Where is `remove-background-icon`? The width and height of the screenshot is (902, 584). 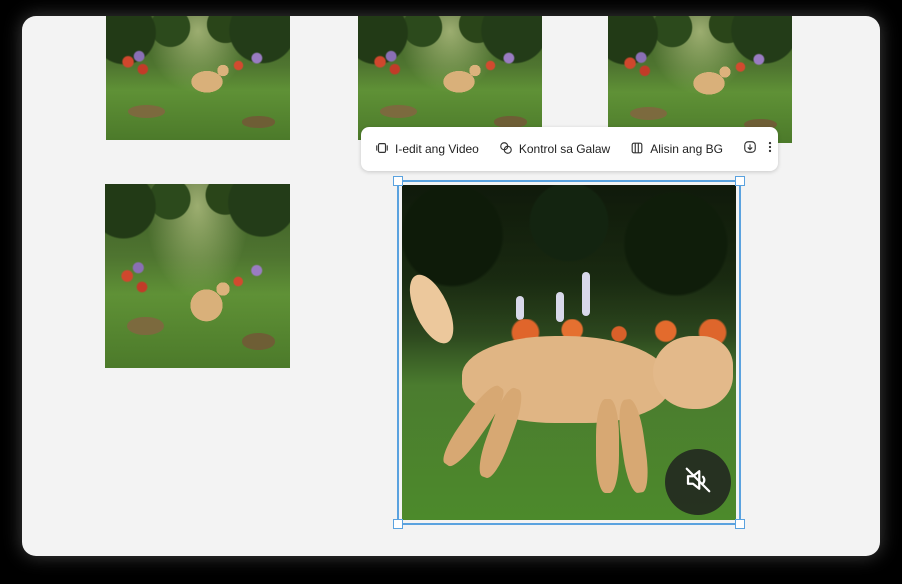 remove-background-icon is located at coordinates (637, 149).